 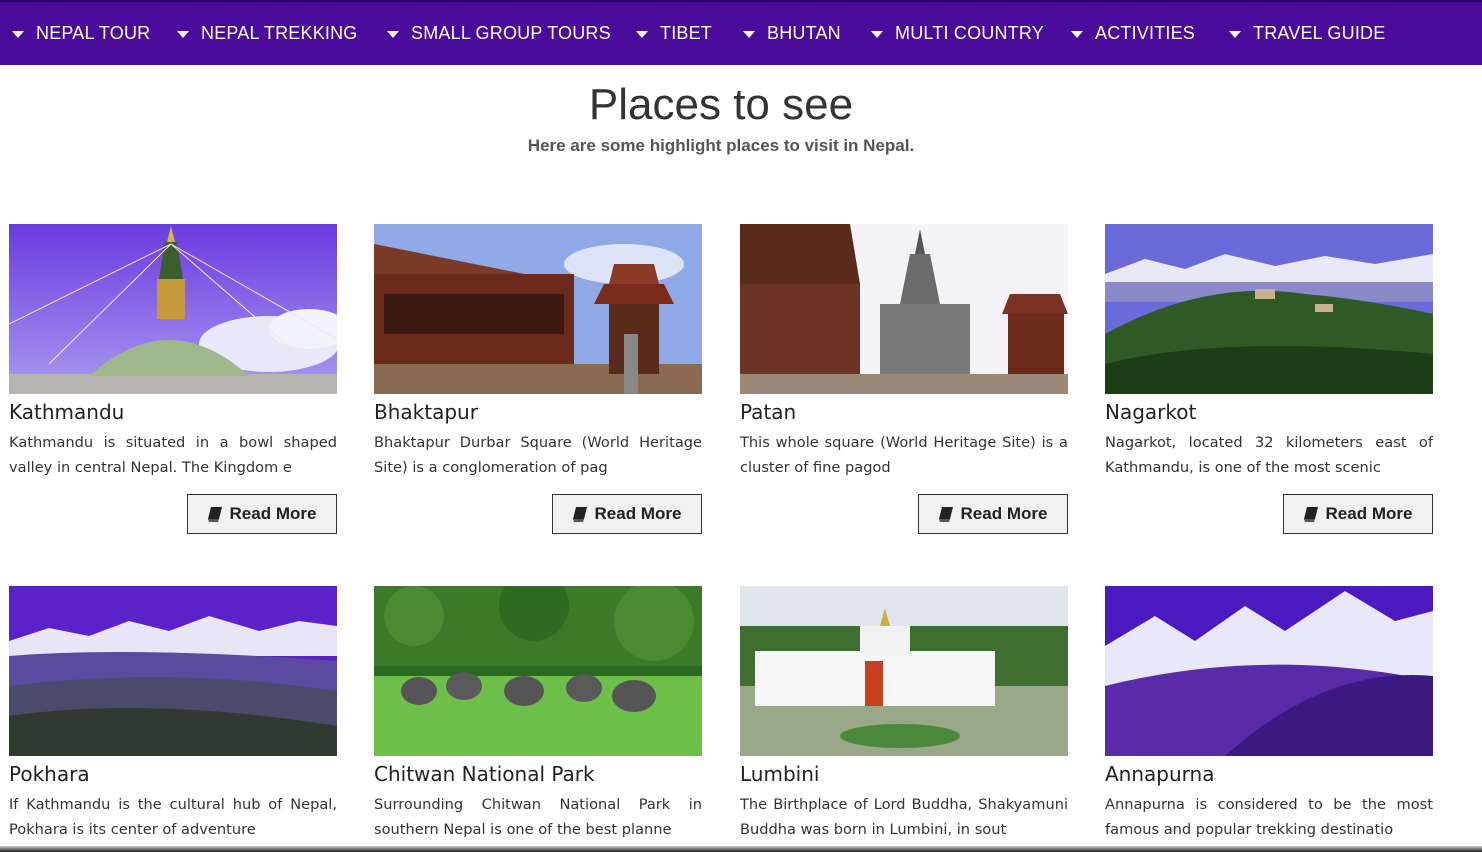 What do you see at coordinates (267, 33) in the screenshot?
I see `nav-nepal-trekking: NEPAL TREKKING` at bounding box center [267, 33].